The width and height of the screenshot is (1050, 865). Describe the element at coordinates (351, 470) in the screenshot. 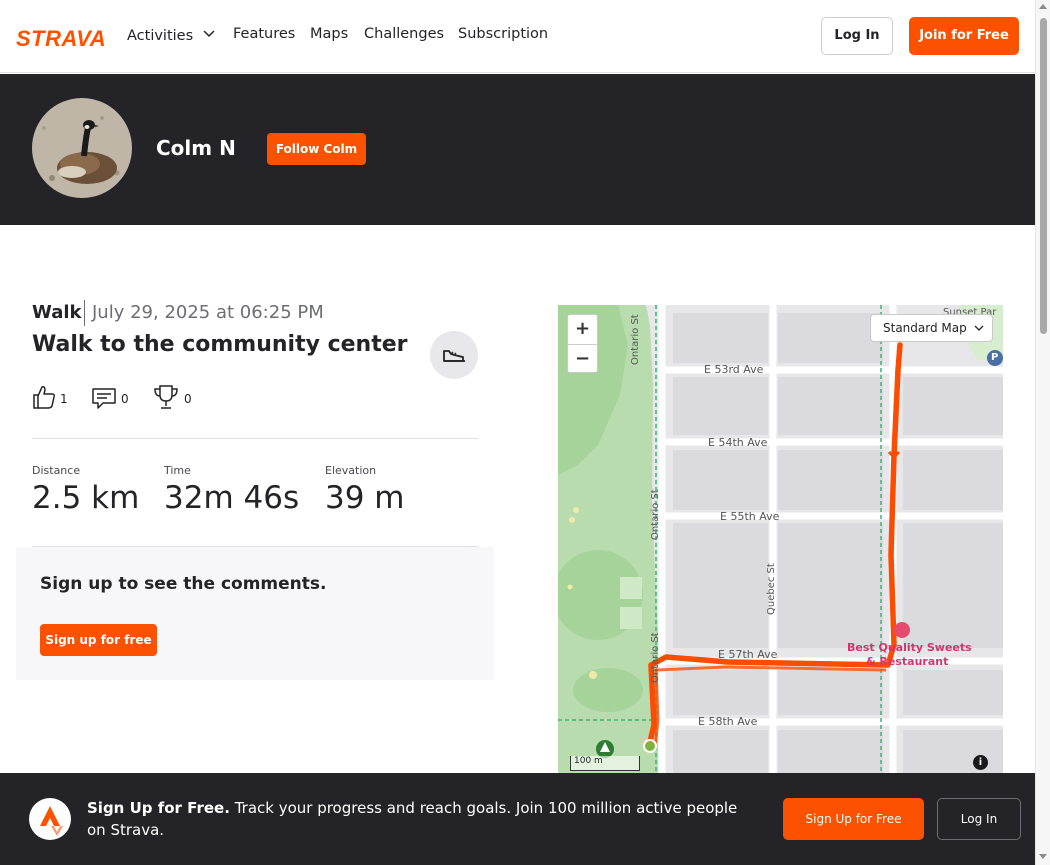

I see `stat-elevation-label: Elevation` at that location.